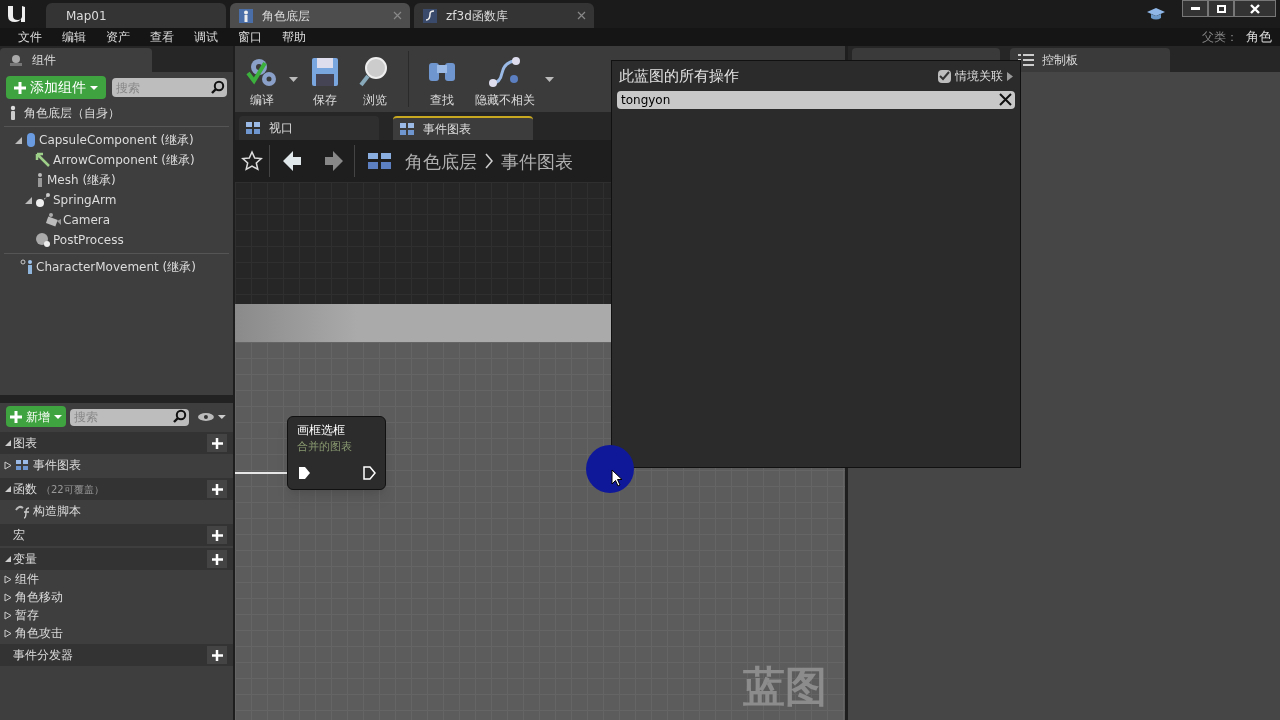 The image size is (1280, 720). Describe the element at coordinates (118, 37) in the screenshot. I see `menu-item: 资产` at that location.